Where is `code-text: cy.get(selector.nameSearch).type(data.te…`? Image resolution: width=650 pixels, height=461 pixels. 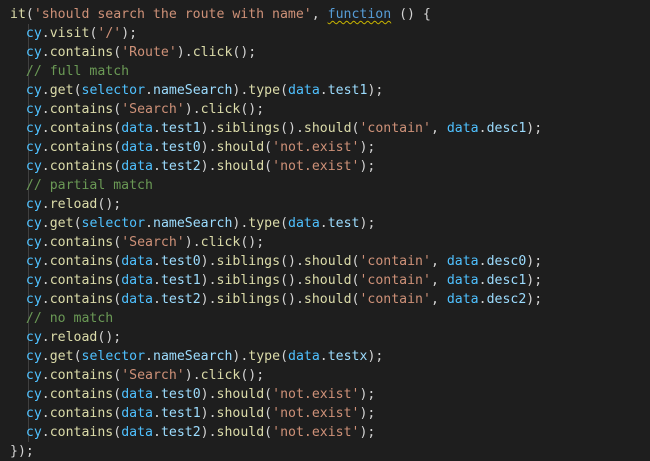 code-text: cy.get(selector.nameSearch).type(data.te… is located at coordinates (193, 223).